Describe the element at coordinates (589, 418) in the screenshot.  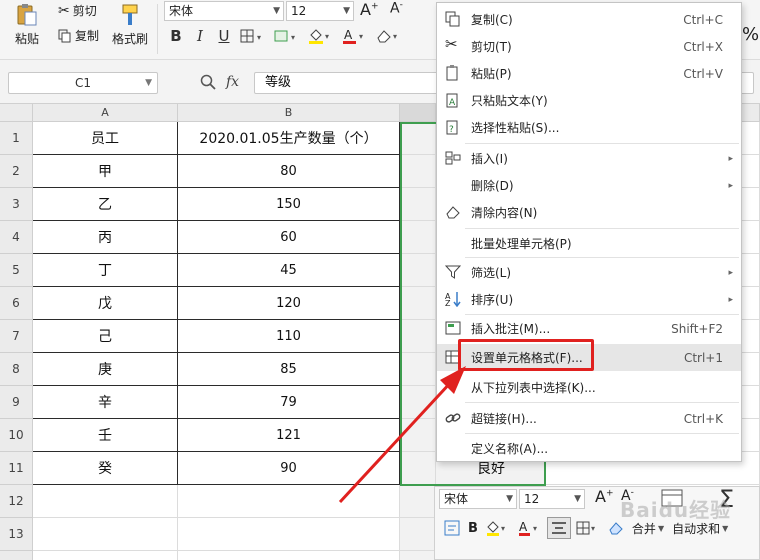
I see `menu-item-hyperlink: 超链接(H)... Ctrl+K` at that location.